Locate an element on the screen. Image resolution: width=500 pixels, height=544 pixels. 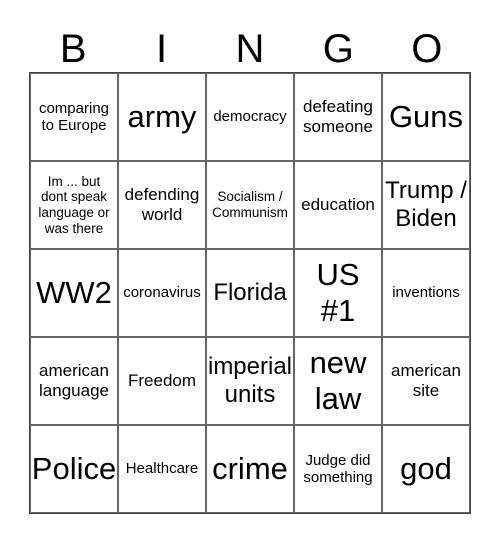
bingo-cell-text: Freedom is located at coordinates (162, 381).